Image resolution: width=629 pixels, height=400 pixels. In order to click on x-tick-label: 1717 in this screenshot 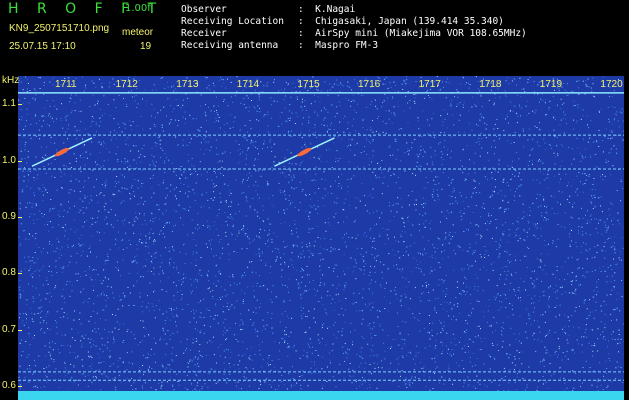, I will do `click(429, 84)`.